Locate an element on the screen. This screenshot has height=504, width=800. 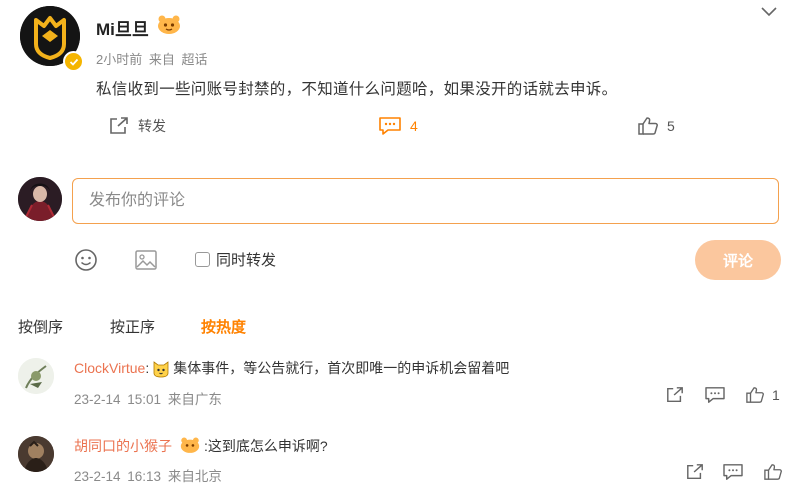
comment-meta: 23-2-14 15:01 来自广东 is located at coordinates (148, 398).